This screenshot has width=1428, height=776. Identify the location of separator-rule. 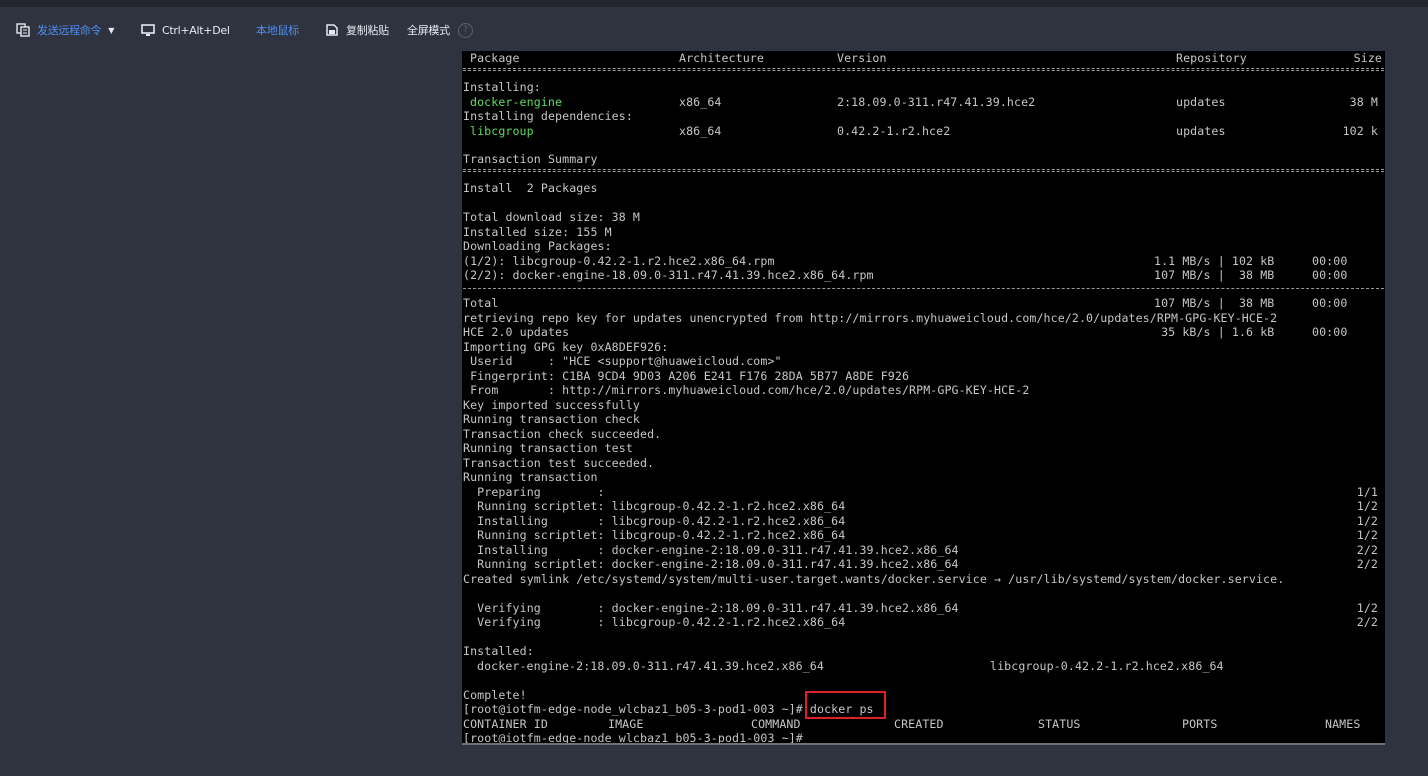
(923, 170).